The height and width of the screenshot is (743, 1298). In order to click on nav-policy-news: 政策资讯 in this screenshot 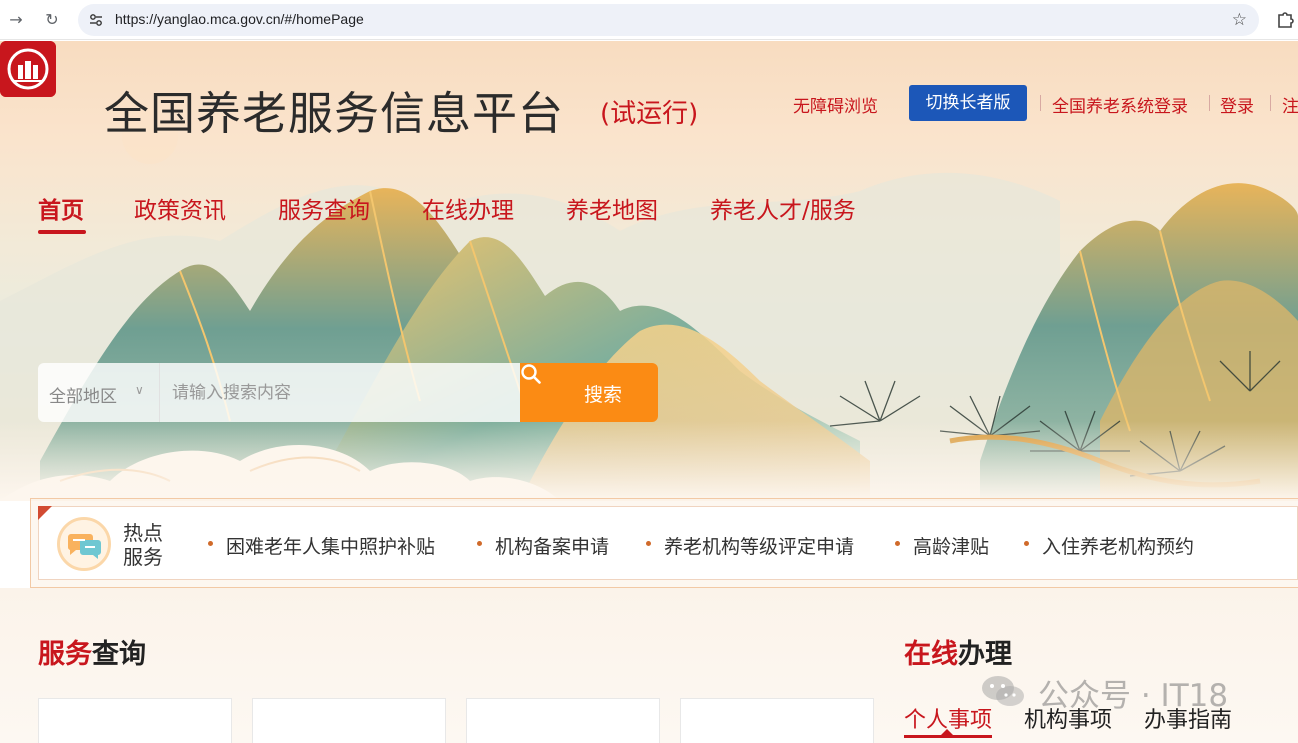, I will do `click(180, 208)`.